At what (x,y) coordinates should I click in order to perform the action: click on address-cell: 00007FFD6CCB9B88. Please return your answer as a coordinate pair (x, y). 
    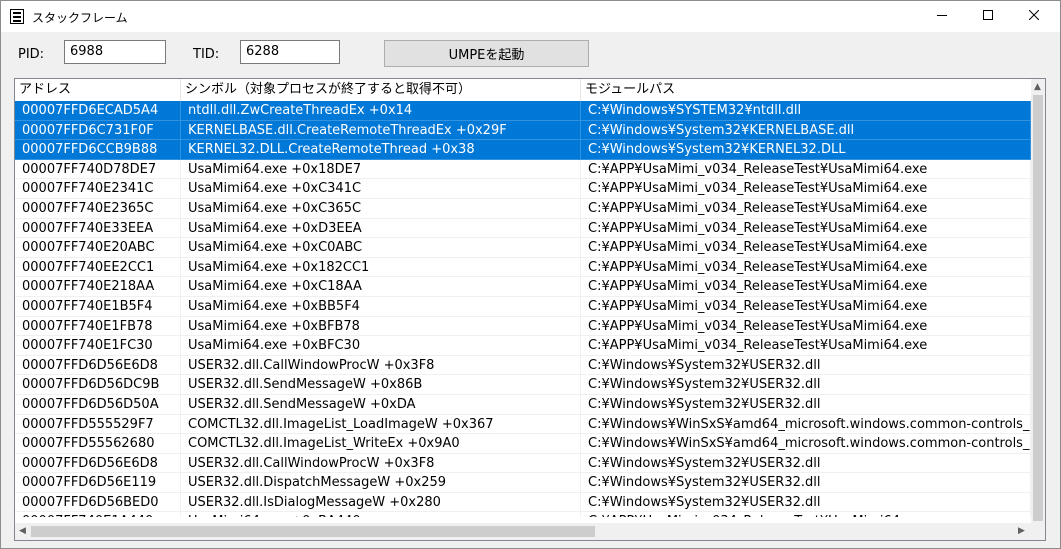
    Looking at the image, I should click on (98, 150).